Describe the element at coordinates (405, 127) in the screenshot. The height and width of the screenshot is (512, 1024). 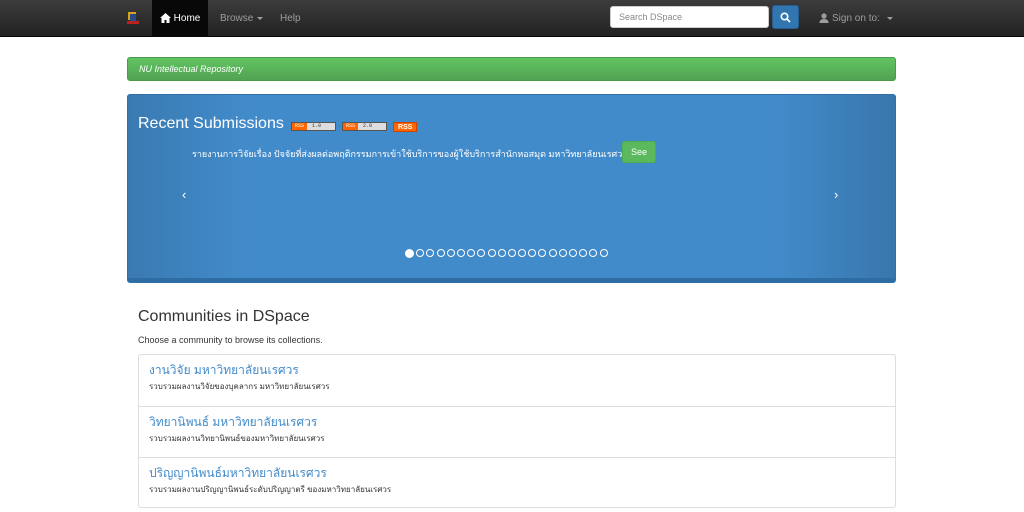
I see `rss-feed-button: RSS` at that location.